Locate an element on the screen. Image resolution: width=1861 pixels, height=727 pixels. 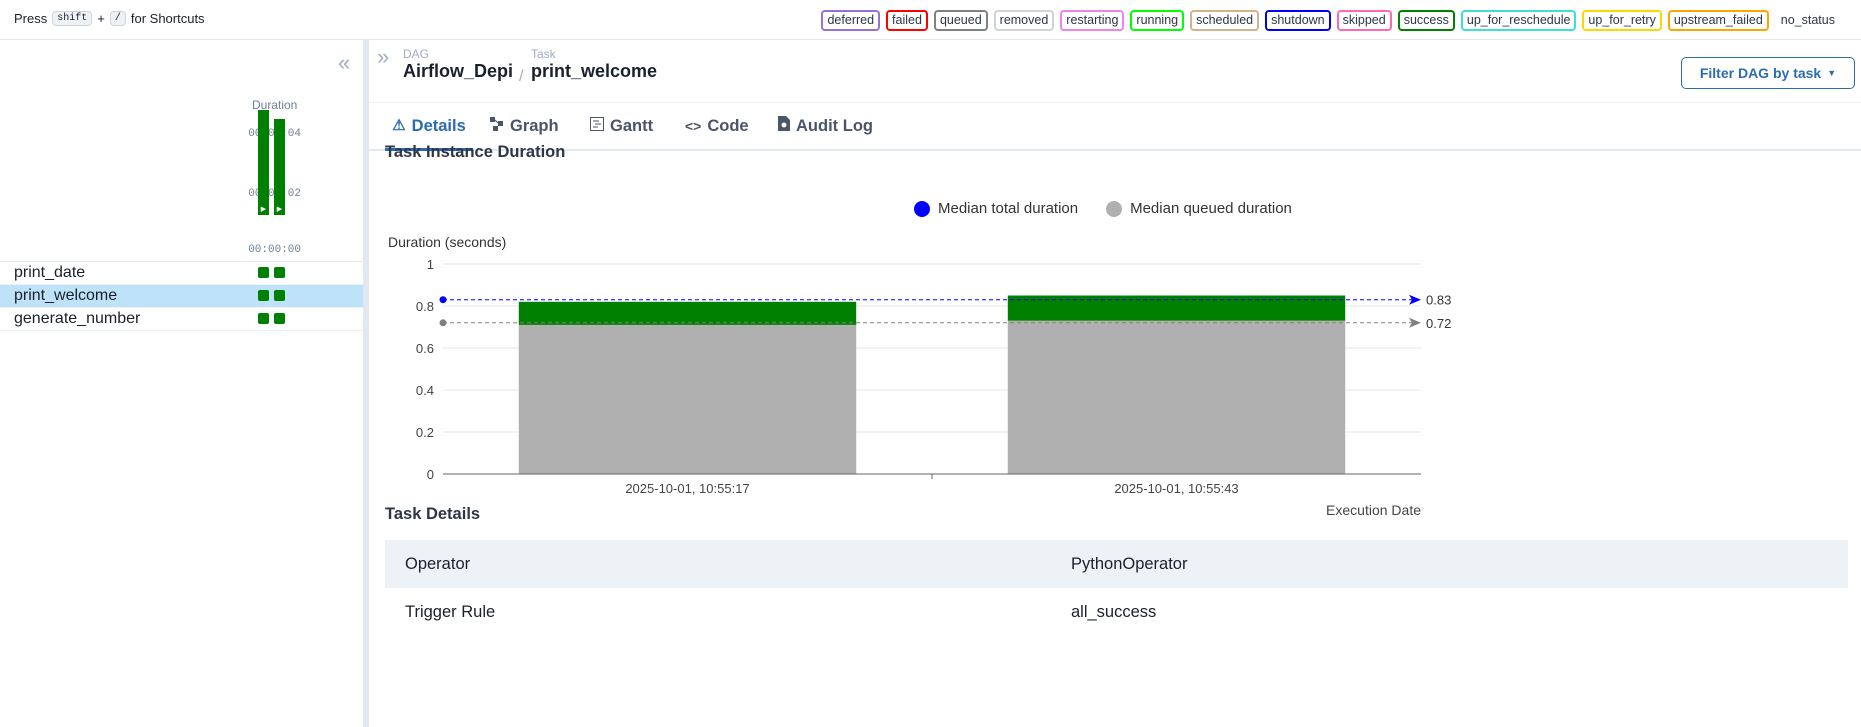
tab-code: <> Code is located at coordinates (717, 126).